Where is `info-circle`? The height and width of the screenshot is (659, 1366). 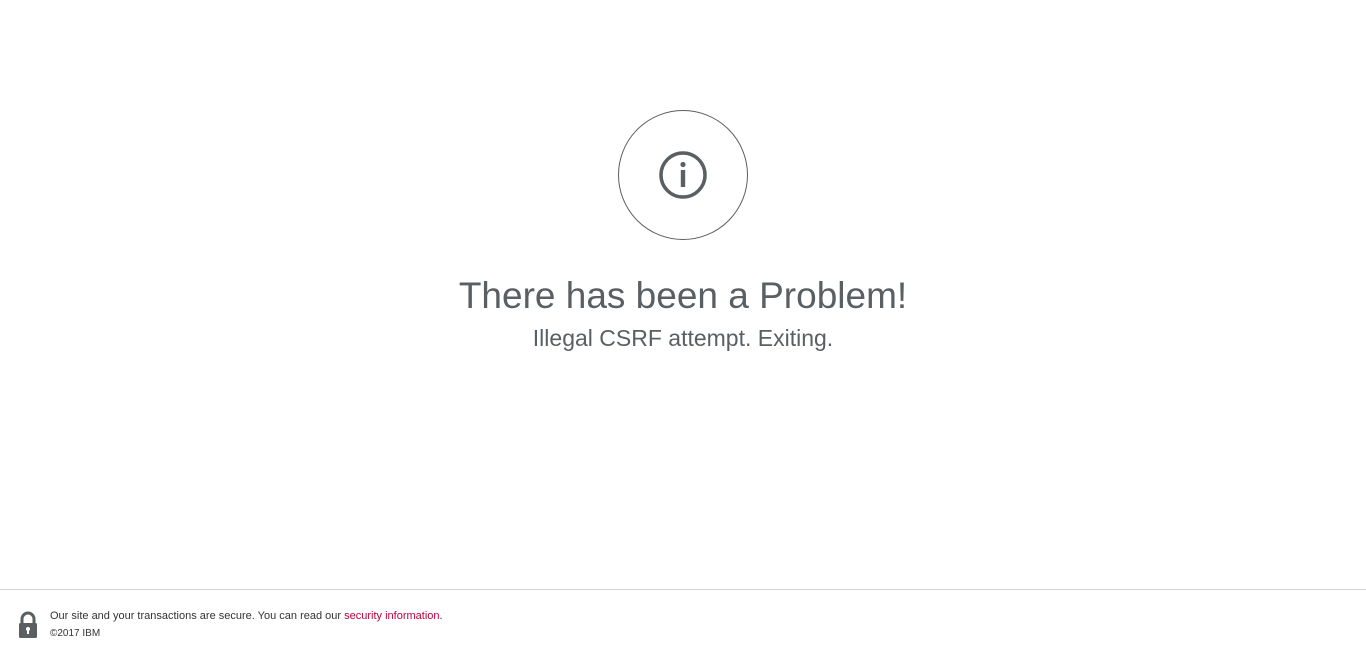
info-circle is located at coordinates (683, 175).